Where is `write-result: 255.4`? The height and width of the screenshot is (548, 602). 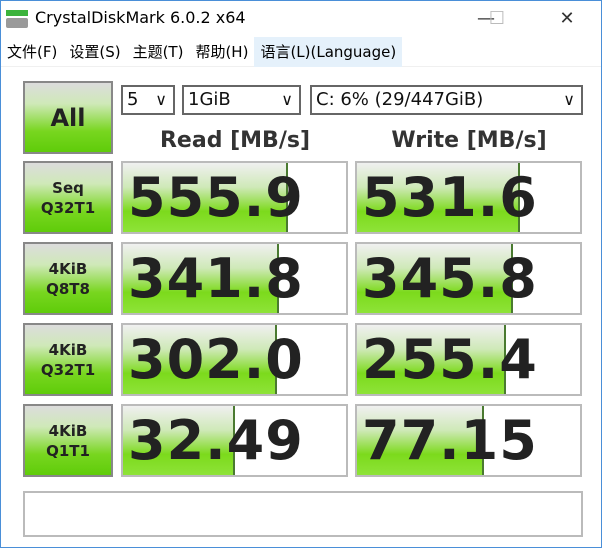
write-result: 255.4 is located at coordinates (468, 359).